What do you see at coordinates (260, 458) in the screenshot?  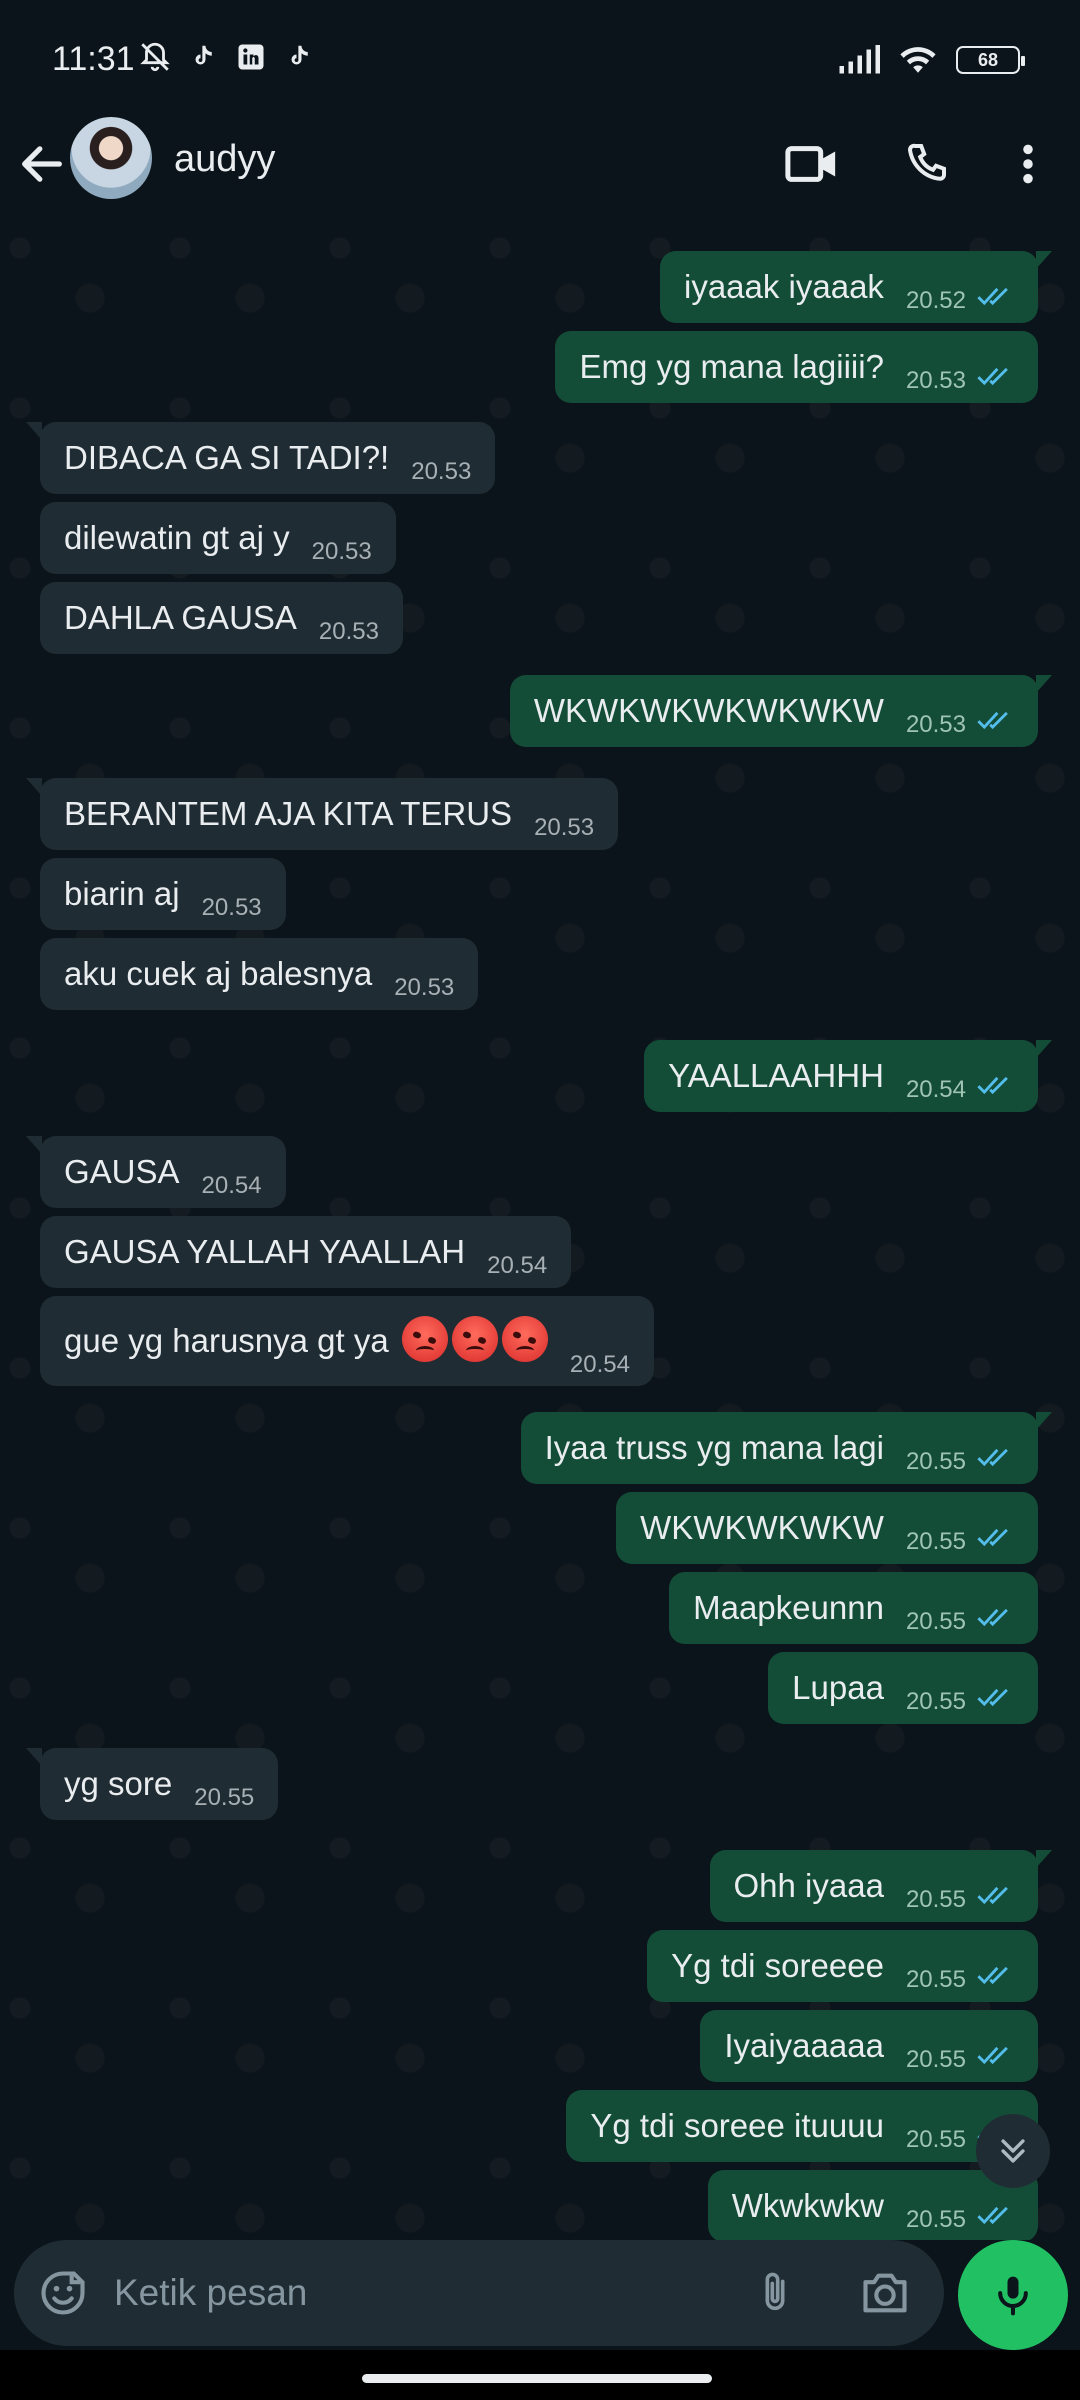 I see `message-incoming: DIBACA GA SI TADI?! 20.53` at bounding box center [260, 458].